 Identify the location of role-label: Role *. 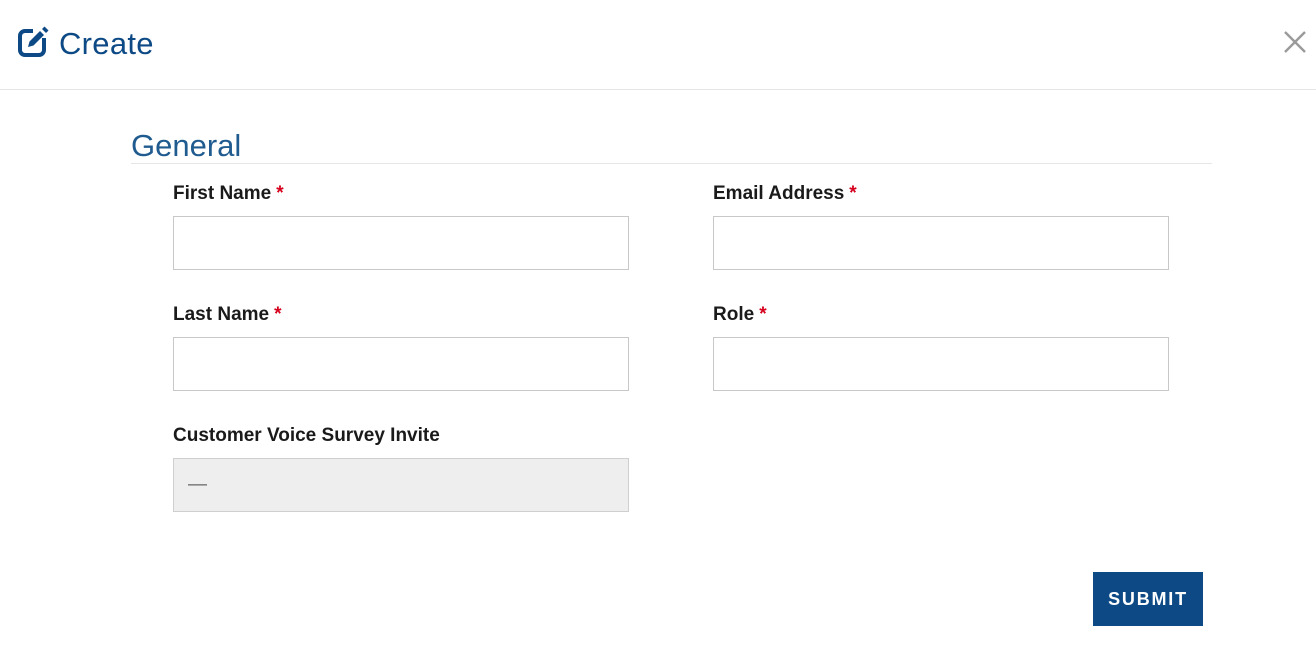
(941, 315).